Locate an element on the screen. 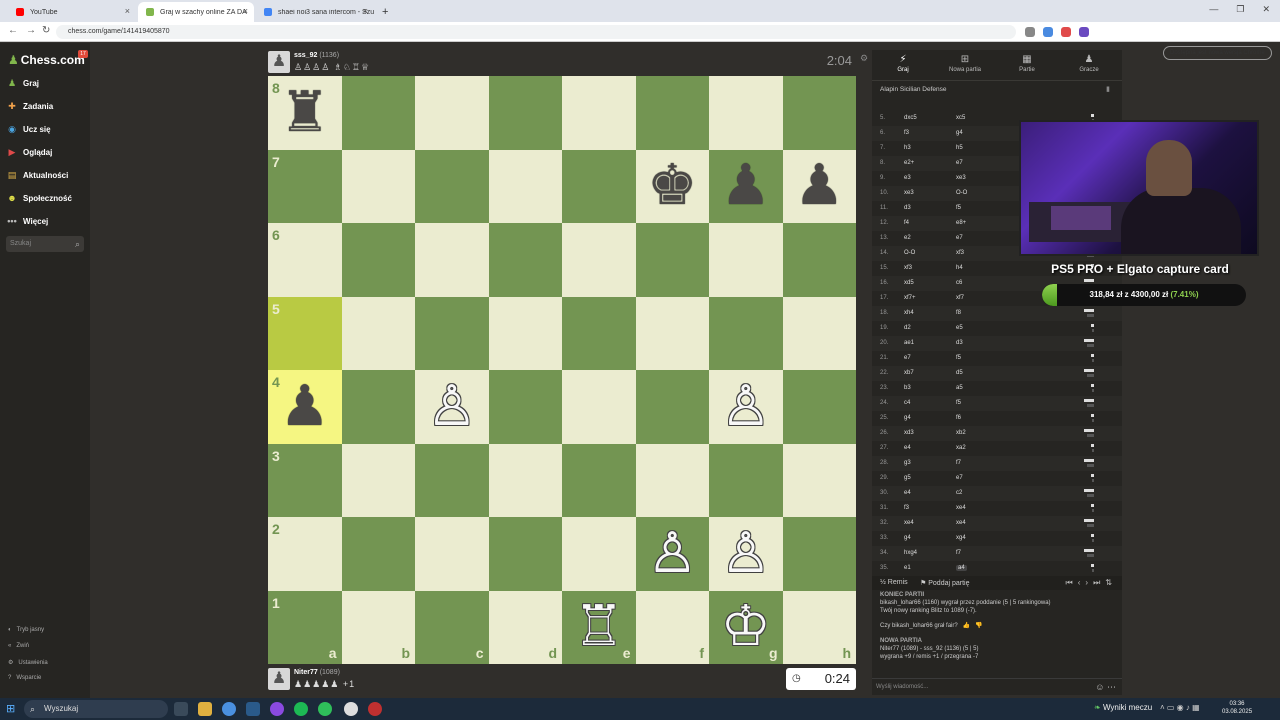  white-move: g3 is located at coordinates (907, 463).